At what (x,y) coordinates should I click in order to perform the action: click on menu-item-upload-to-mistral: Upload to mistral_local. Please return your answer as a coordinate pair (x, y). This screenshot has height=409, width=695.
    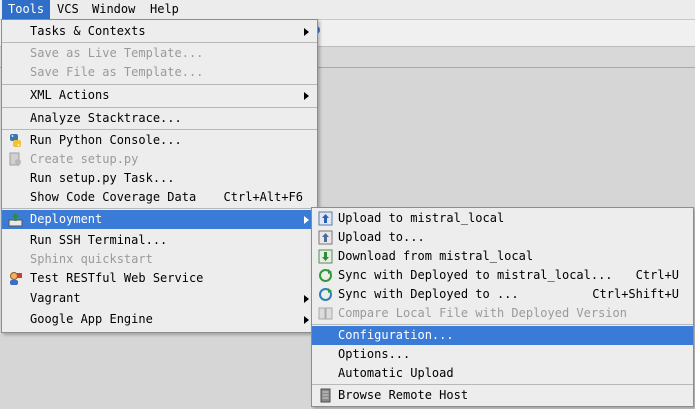
    Looking at the image, I should click on (502, 218).